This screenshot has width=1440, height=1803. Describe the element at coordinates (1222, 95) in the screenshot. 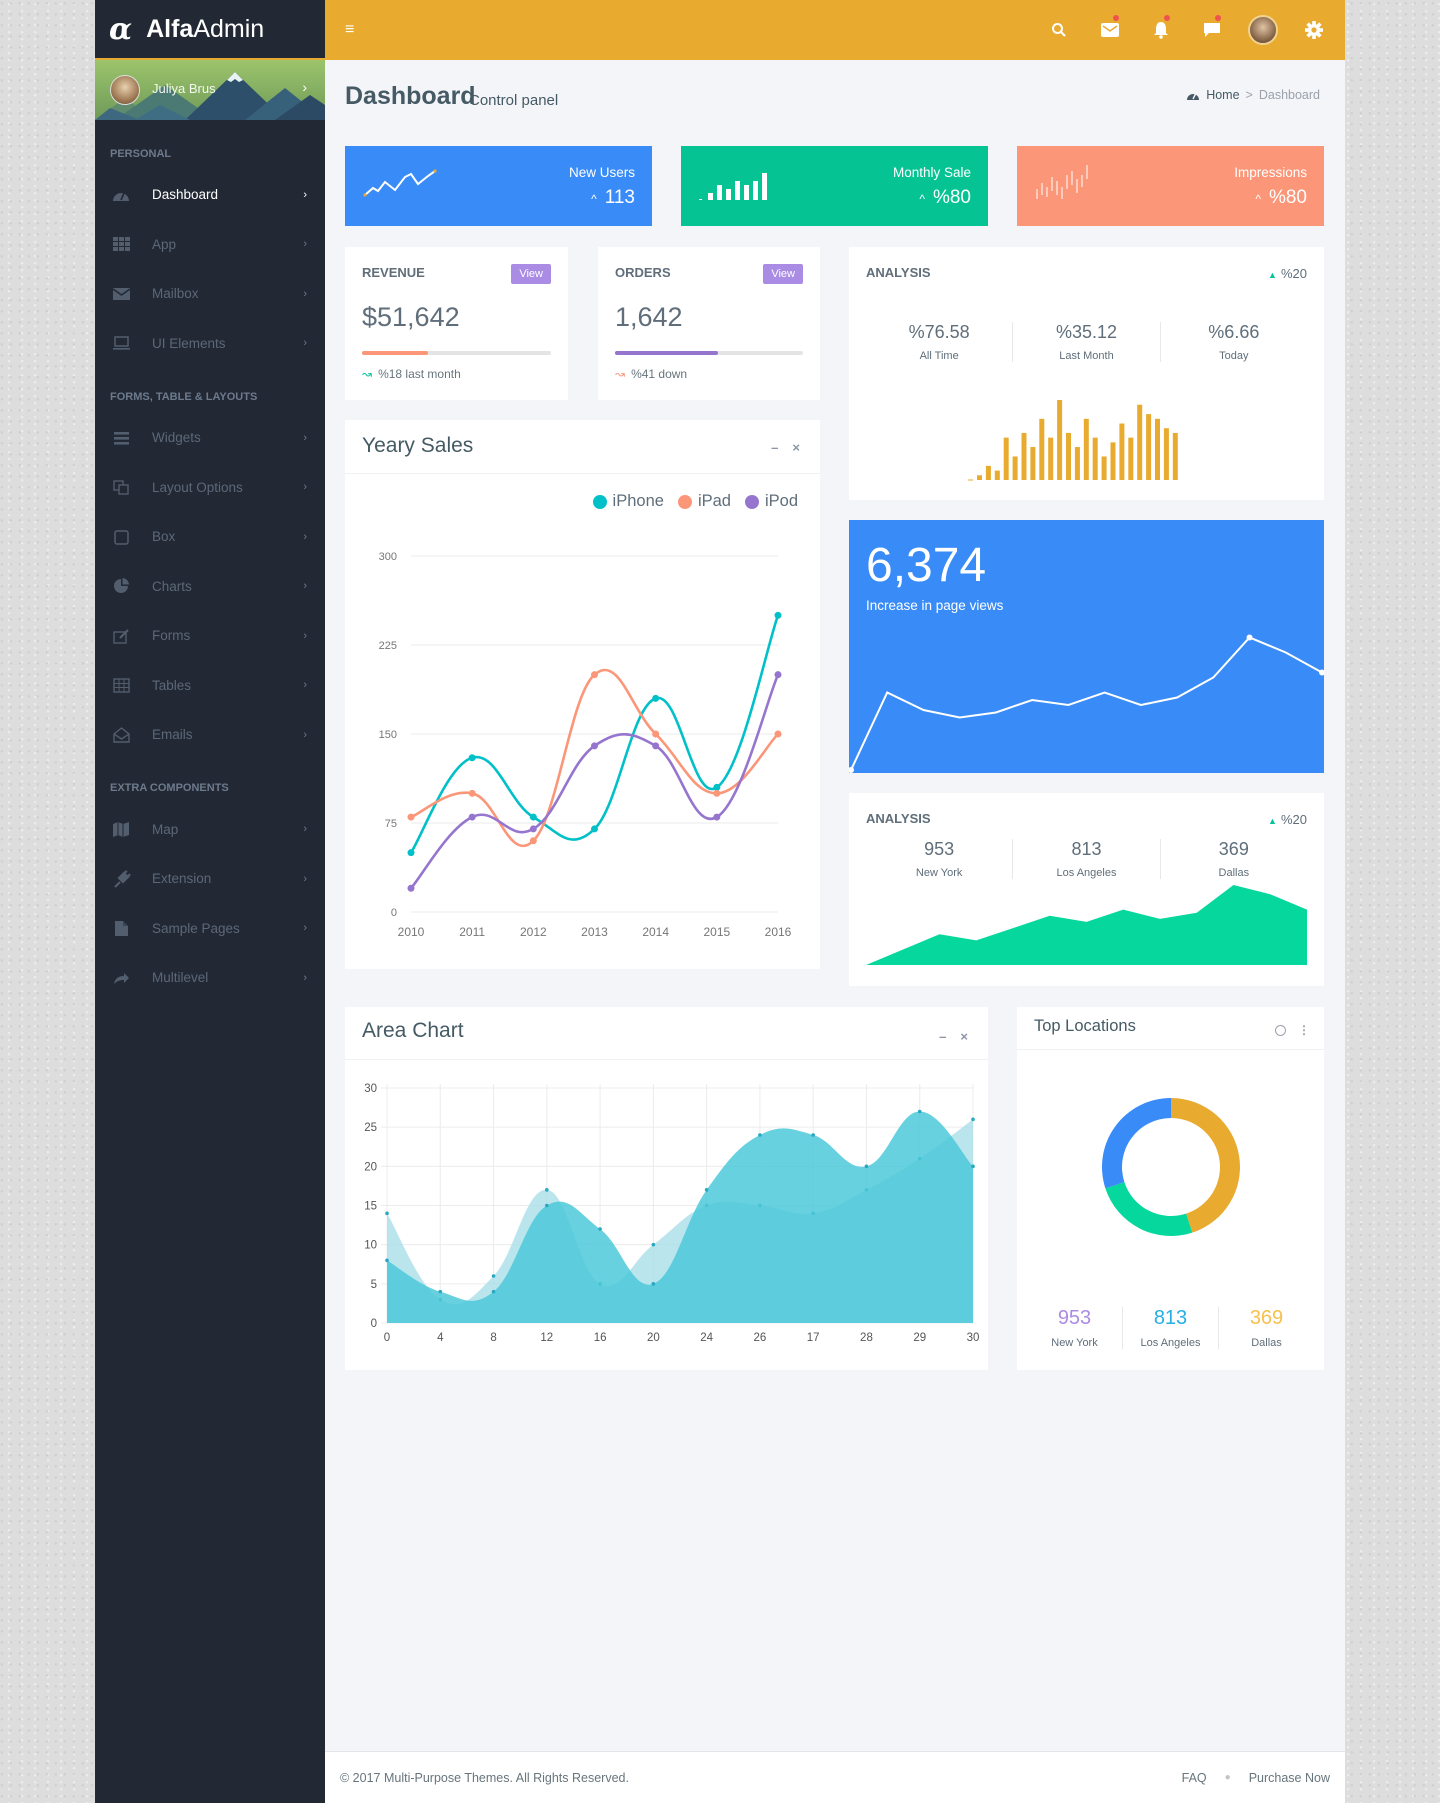

I see `breadcrumb-home-link: Home` at that location.